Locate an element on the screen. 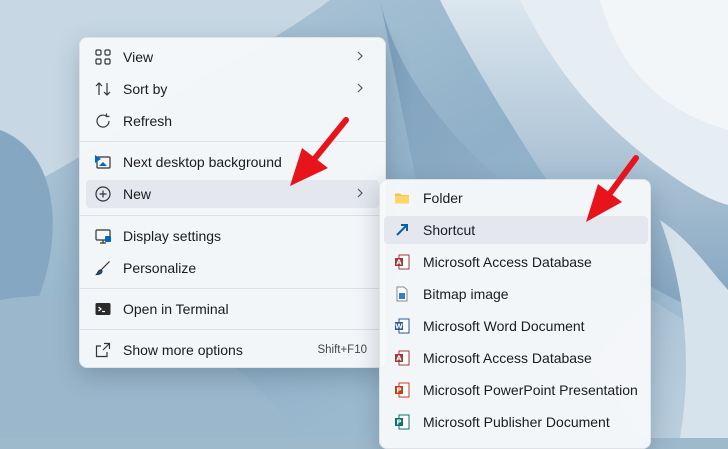  submenu-item-access-database-2: A Microsoft Access Database is located at coordinates (516, 358).